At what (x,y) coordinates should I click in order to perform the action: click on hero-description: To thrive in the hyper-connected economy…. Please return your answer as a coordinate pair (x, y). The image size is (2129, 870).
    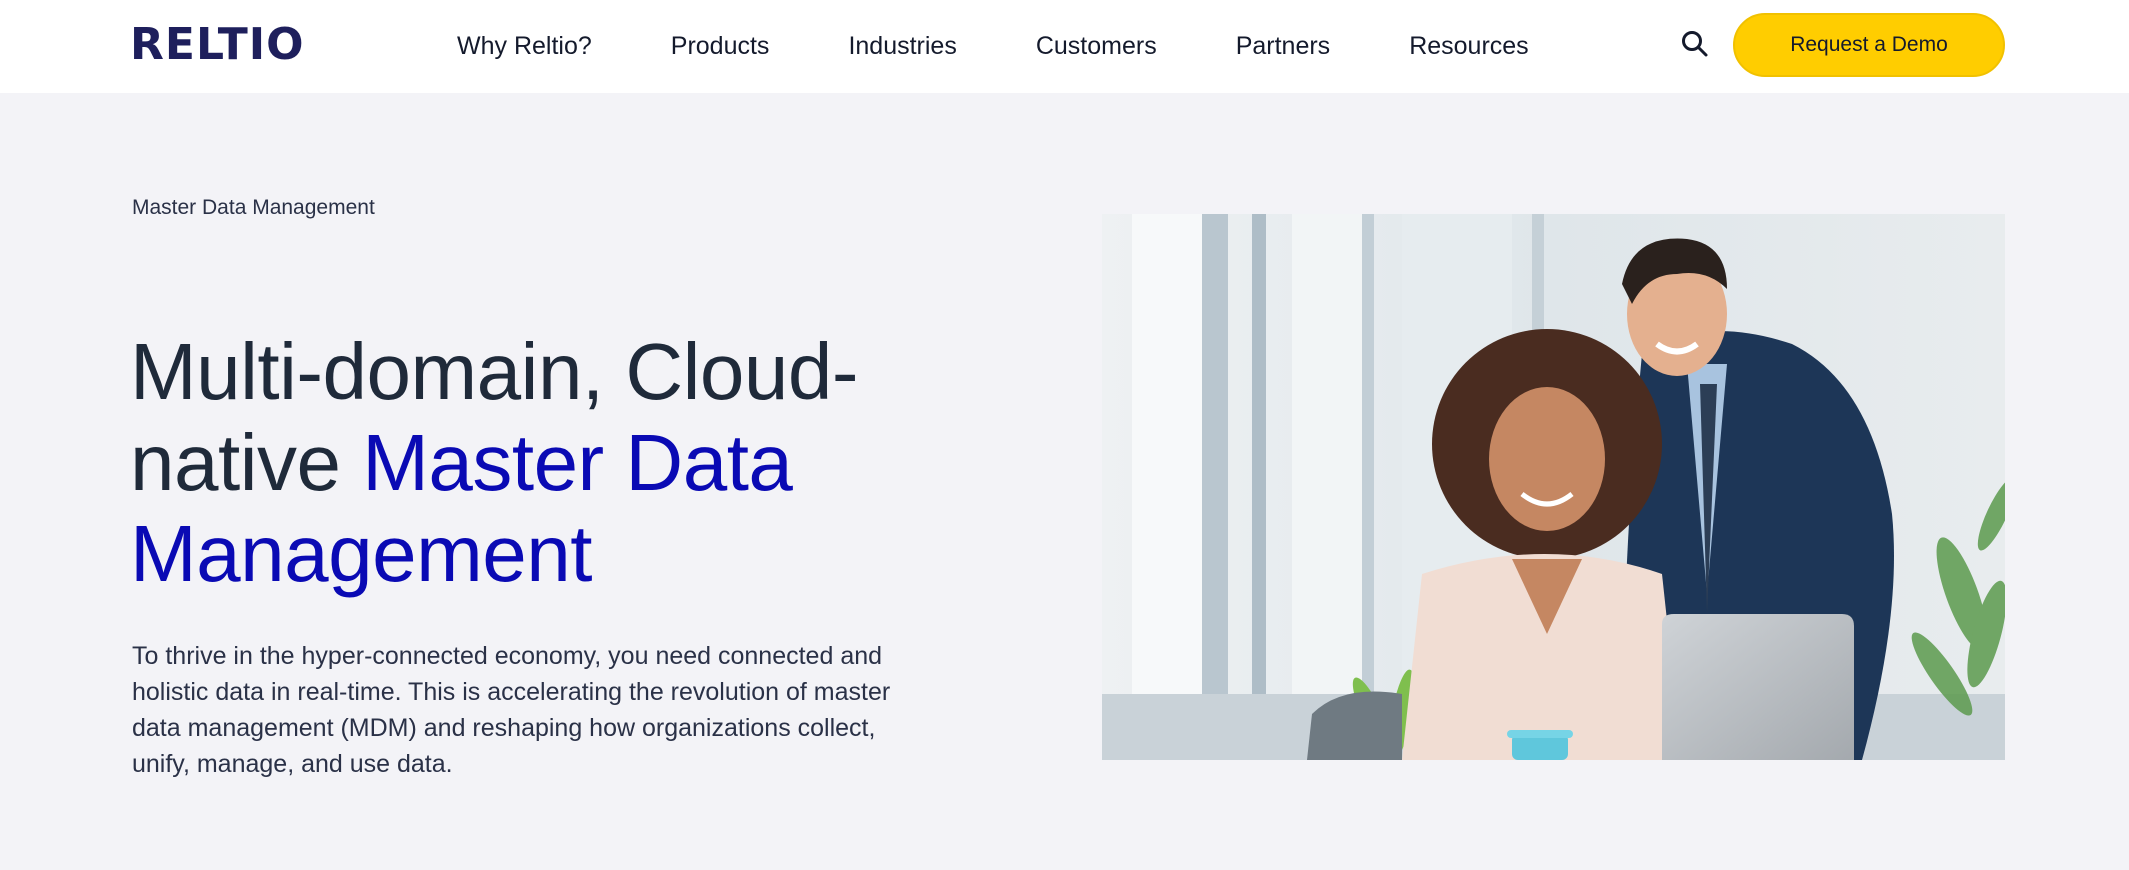
    Looking at the image, I should click on (511, 710).